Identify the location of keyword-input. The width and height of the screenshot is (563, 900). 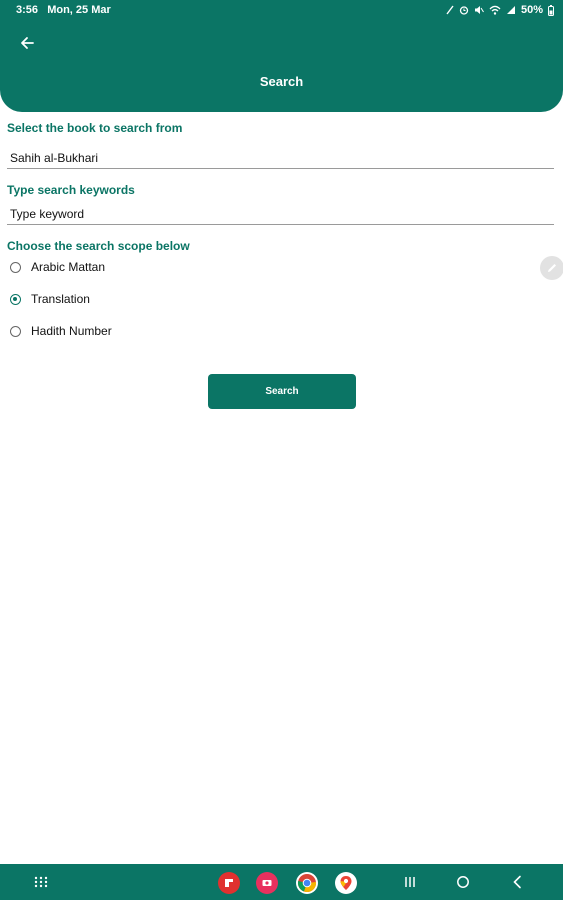
(280, 214).